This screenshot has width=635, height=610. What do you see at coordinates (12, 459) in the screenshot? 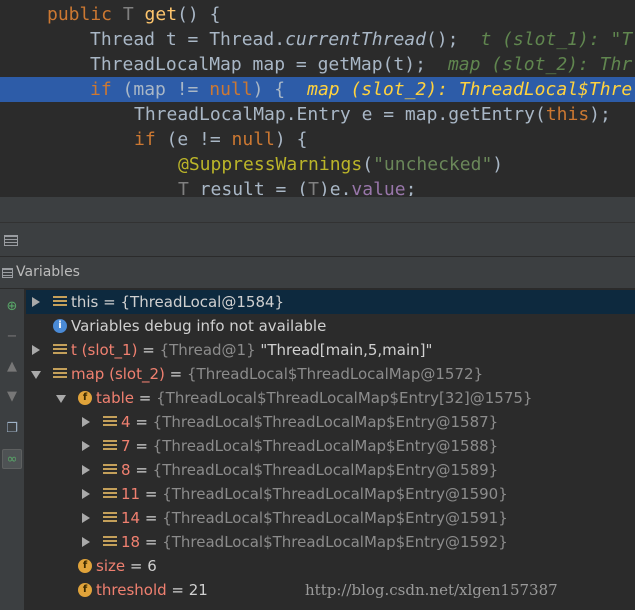
I see `watch-icon: ∞` at bounding box center [12, 459].